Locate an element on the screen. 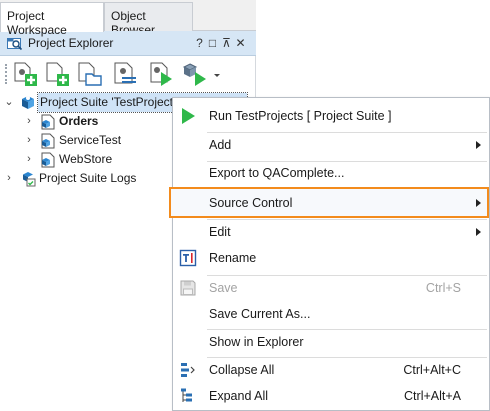 Image resolution: width=490 pixels, height=411 pixels. menu-item-label: Rename is located at coordinates (233, 258).